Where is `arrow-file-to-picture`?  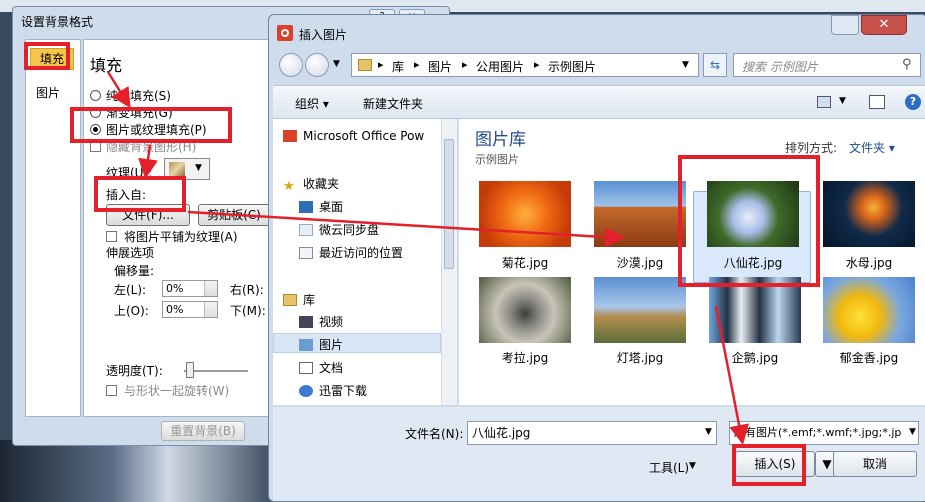 arrow-file-to-picture is located at coordinates (406, 229).